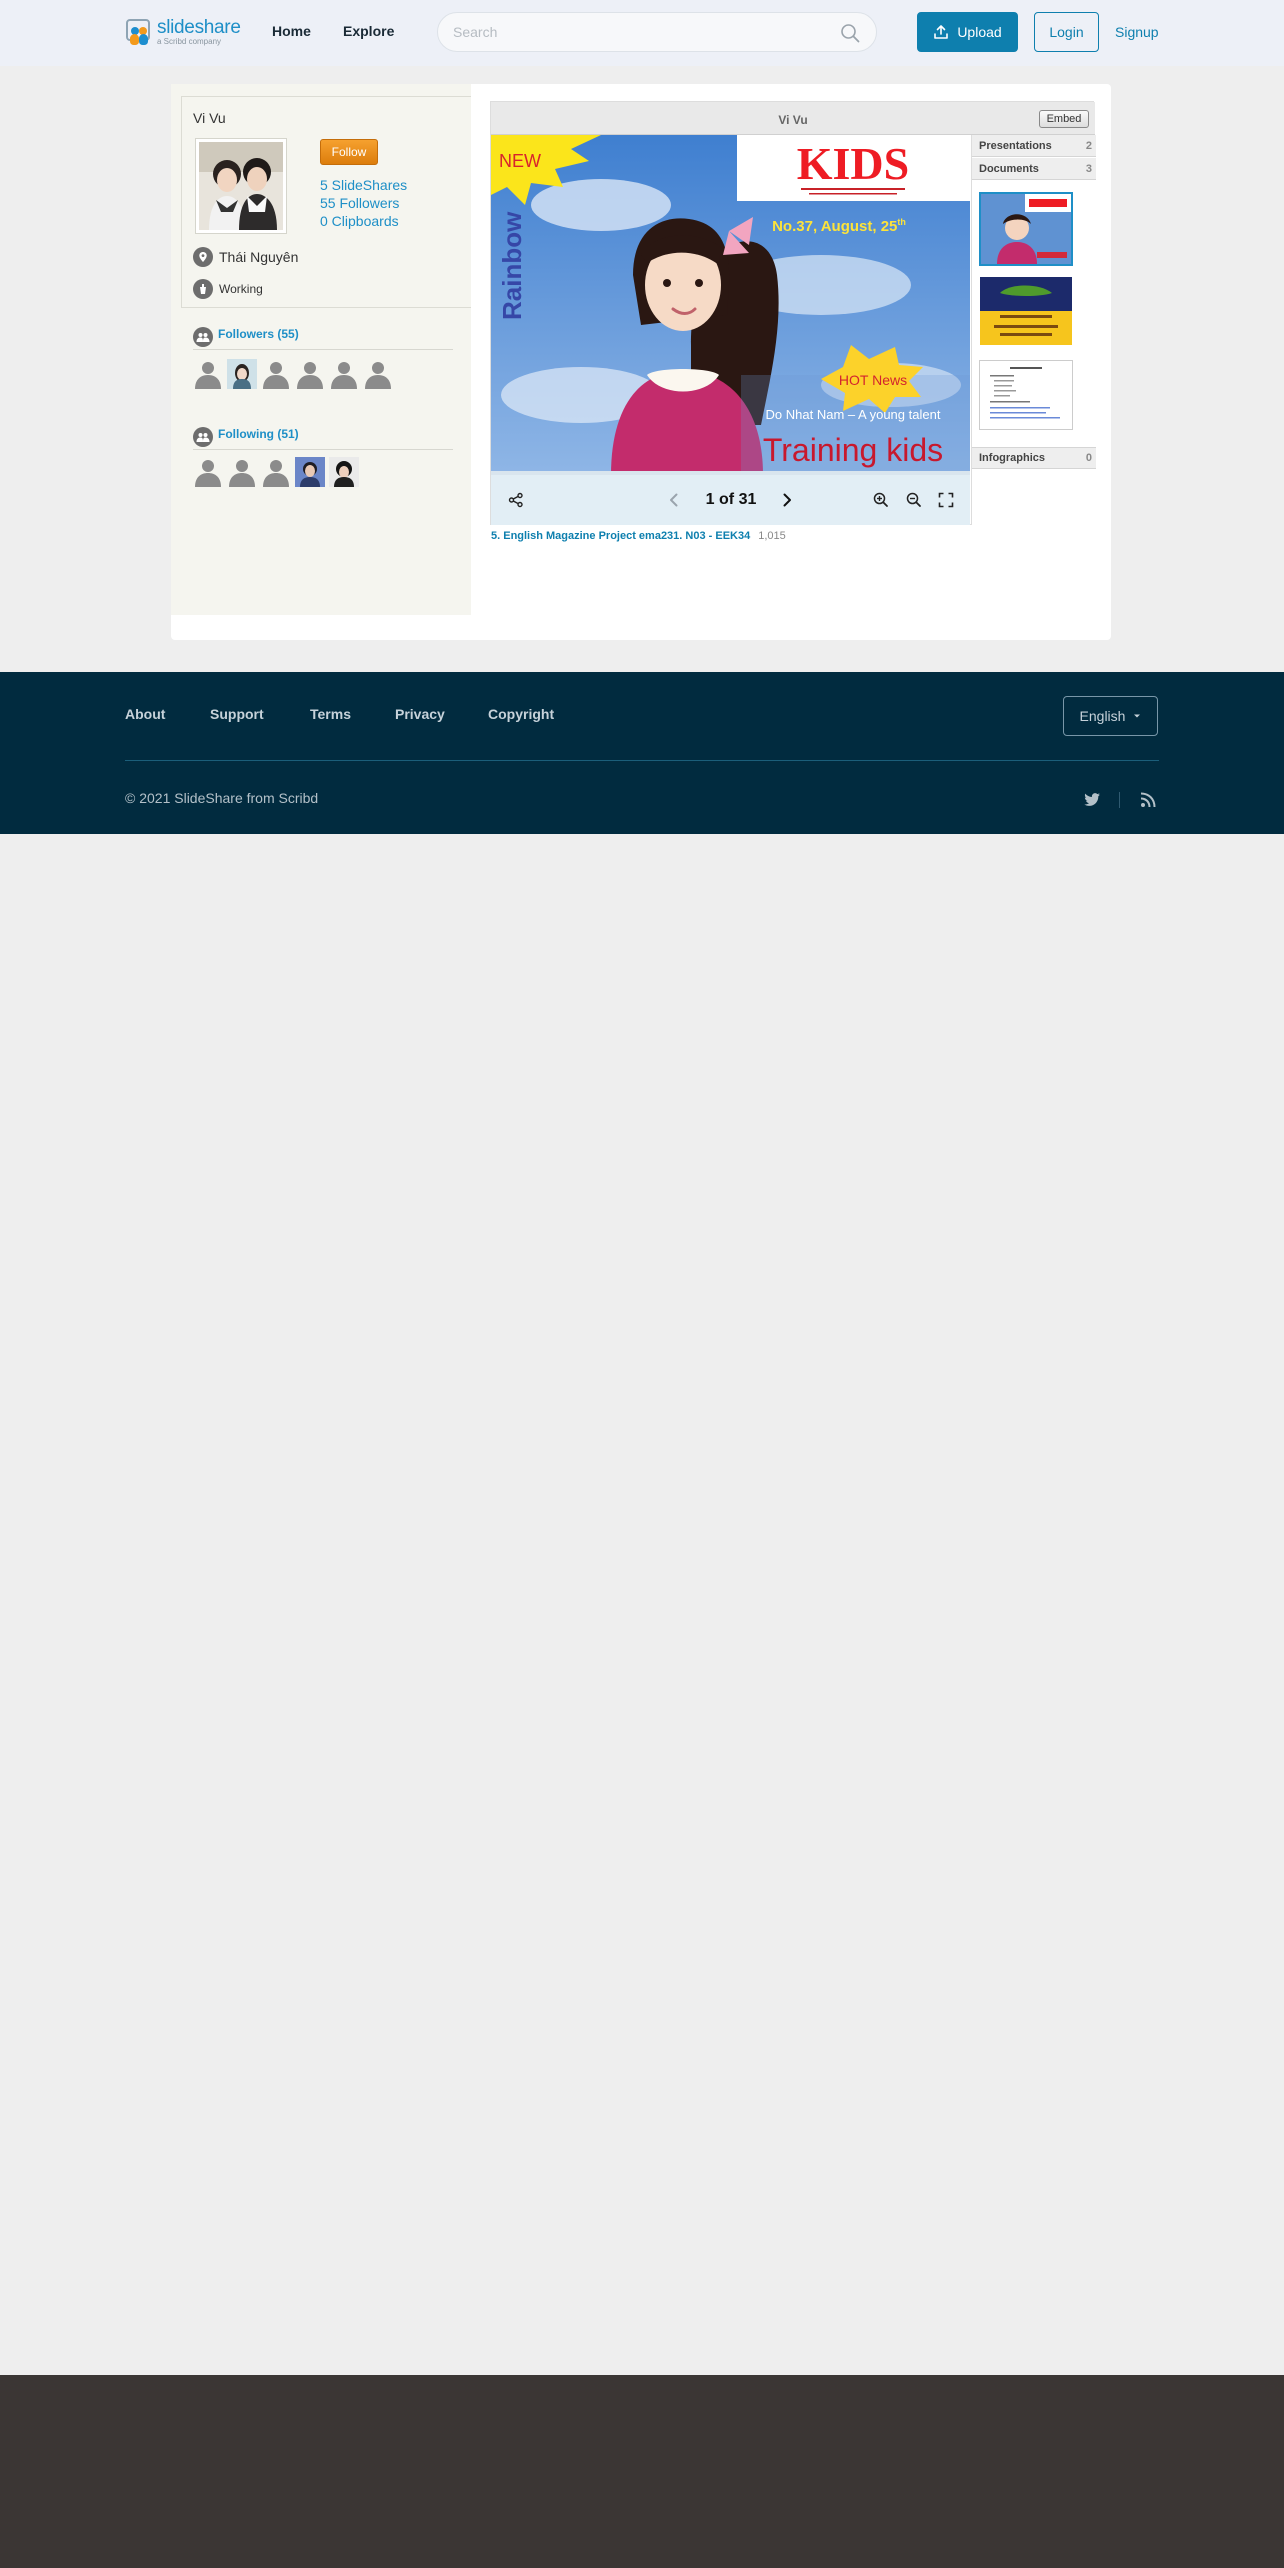  Describe the element at coordinates (189, 41) in the screenshot. I see `logo-subtitle: a Scribd company` at that location.